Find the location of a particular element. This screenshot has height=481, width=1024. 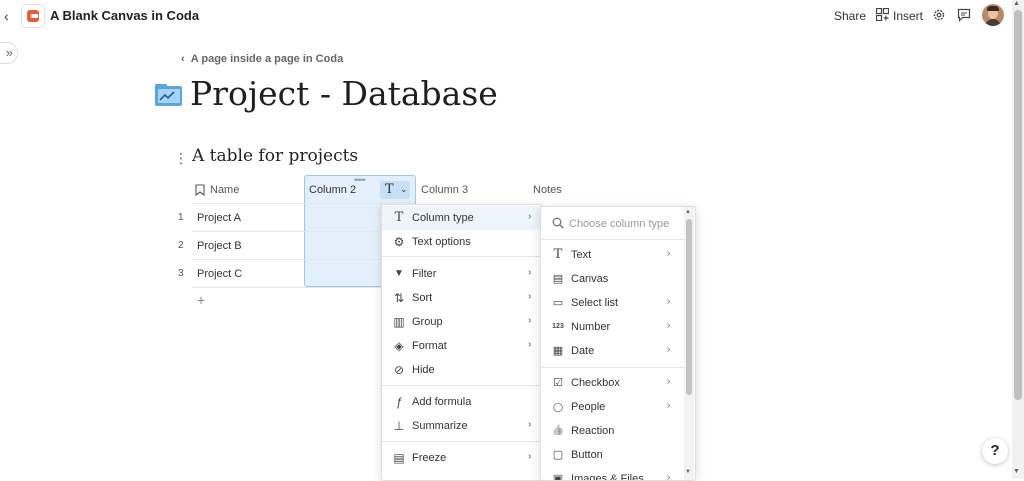

column-type-checkbox: ☑ Checkbox › is located at coordinates (612, 383).